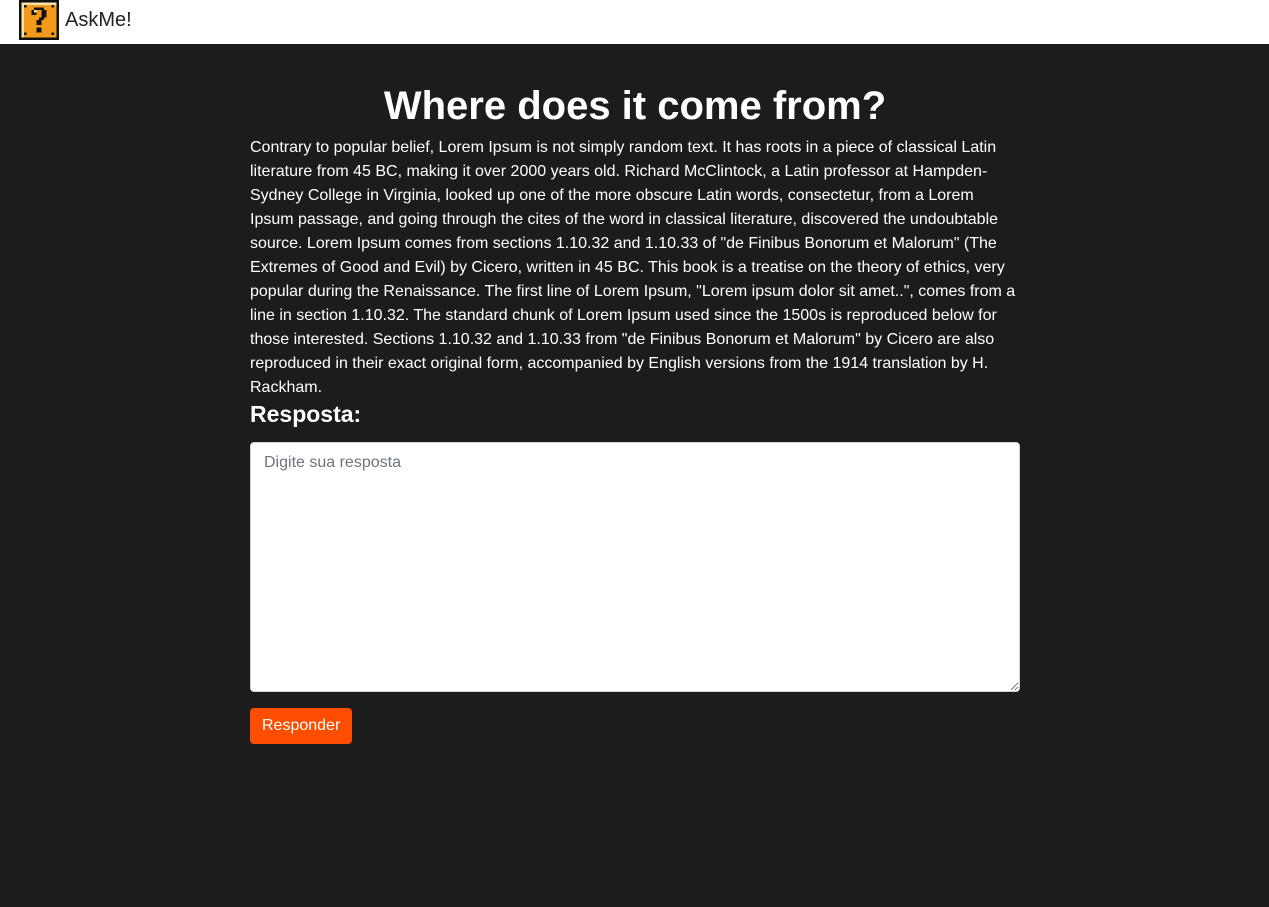  Describe the element at coordinates (98, 19) in the screenshot. I see `brand-name: AskMe!` at that location.